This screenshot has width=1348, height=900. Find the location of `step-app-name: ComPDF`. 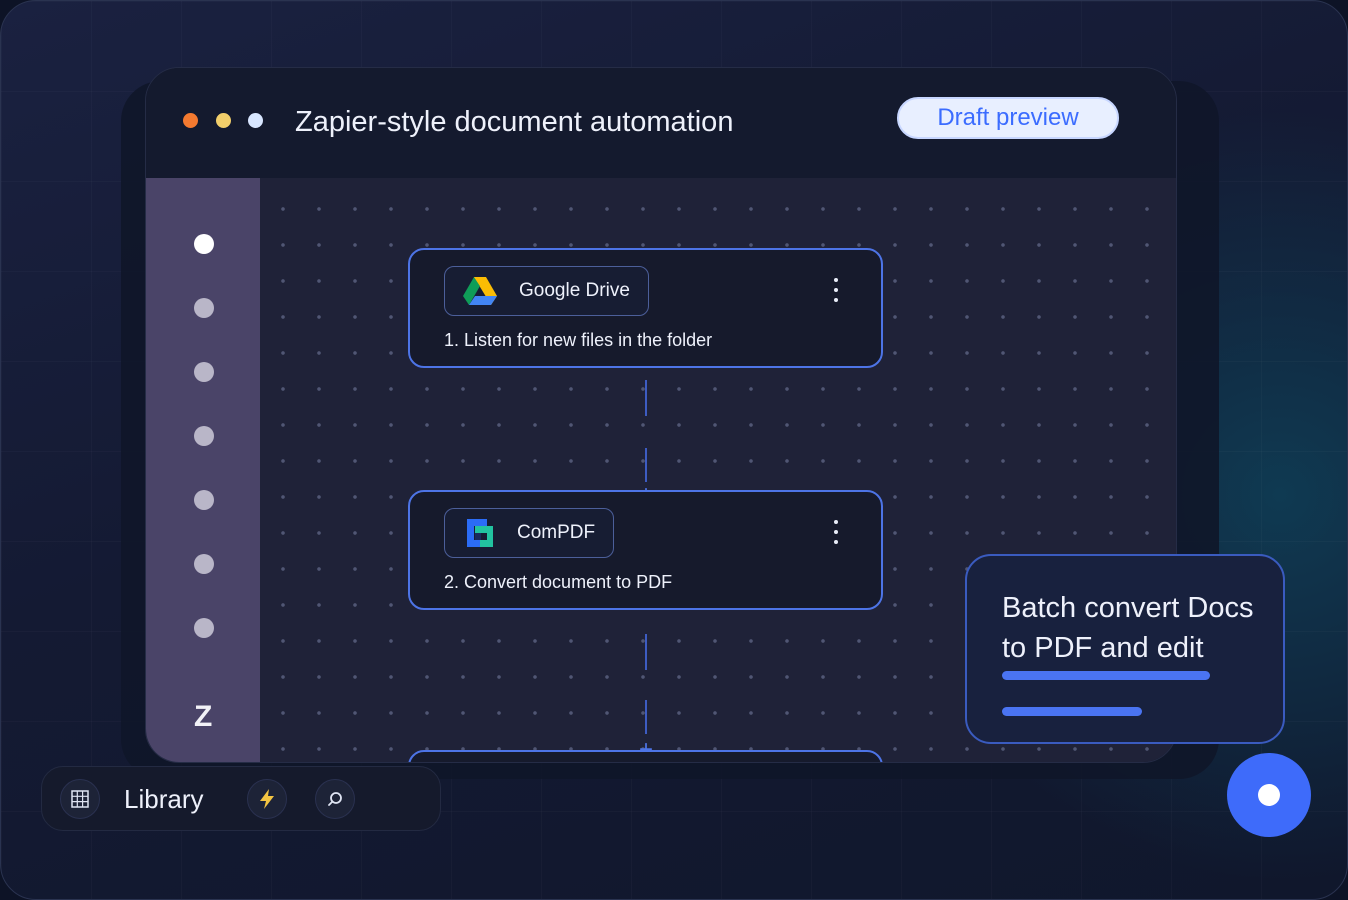

step-app-name: ComPDF is located at coordinates (556, 532).